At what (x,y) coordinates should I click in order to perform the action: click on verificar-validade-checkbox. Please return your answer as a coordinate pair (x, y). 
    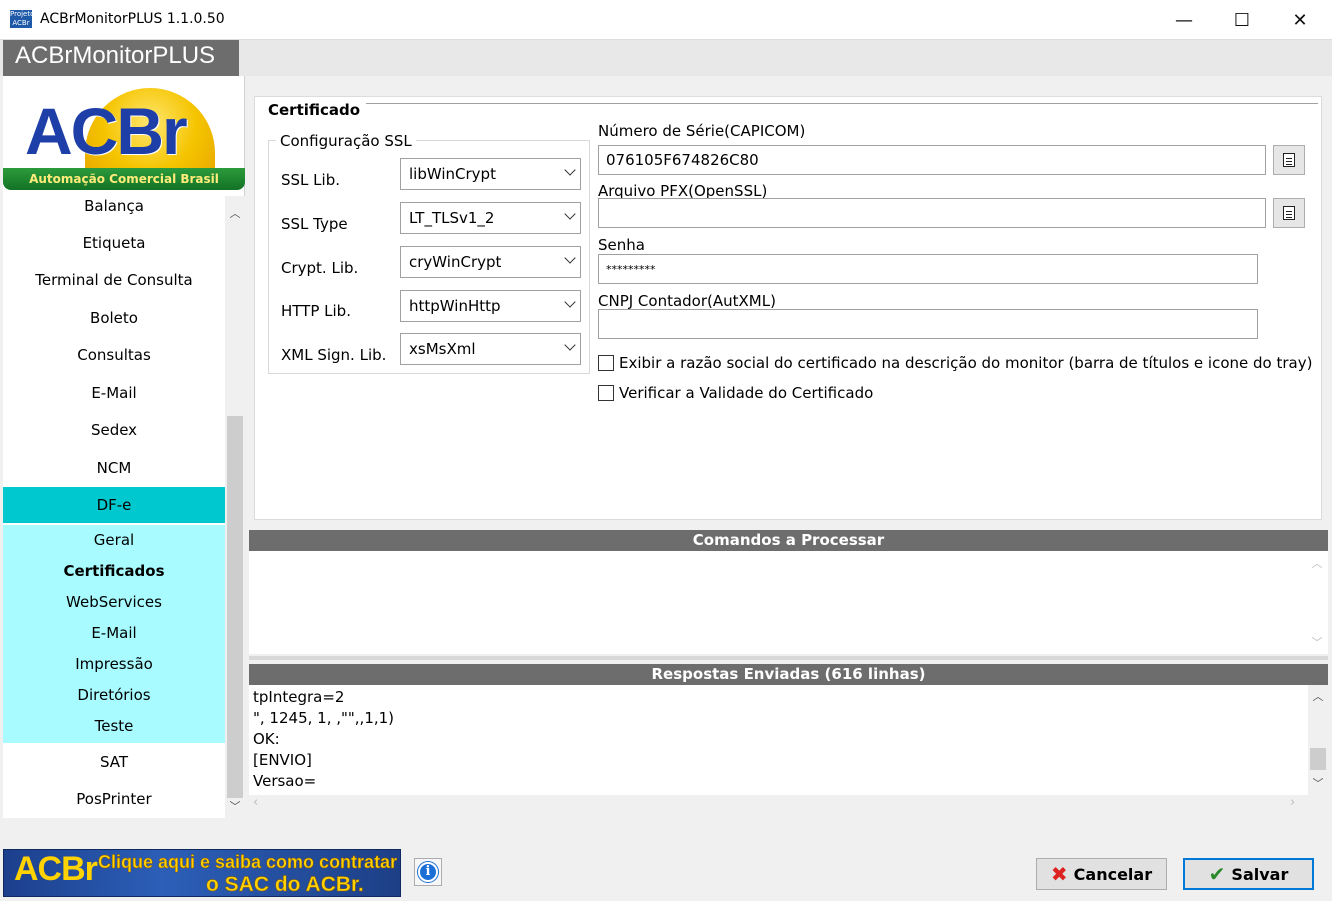
    Looking at the image, I should click on (606, 393).